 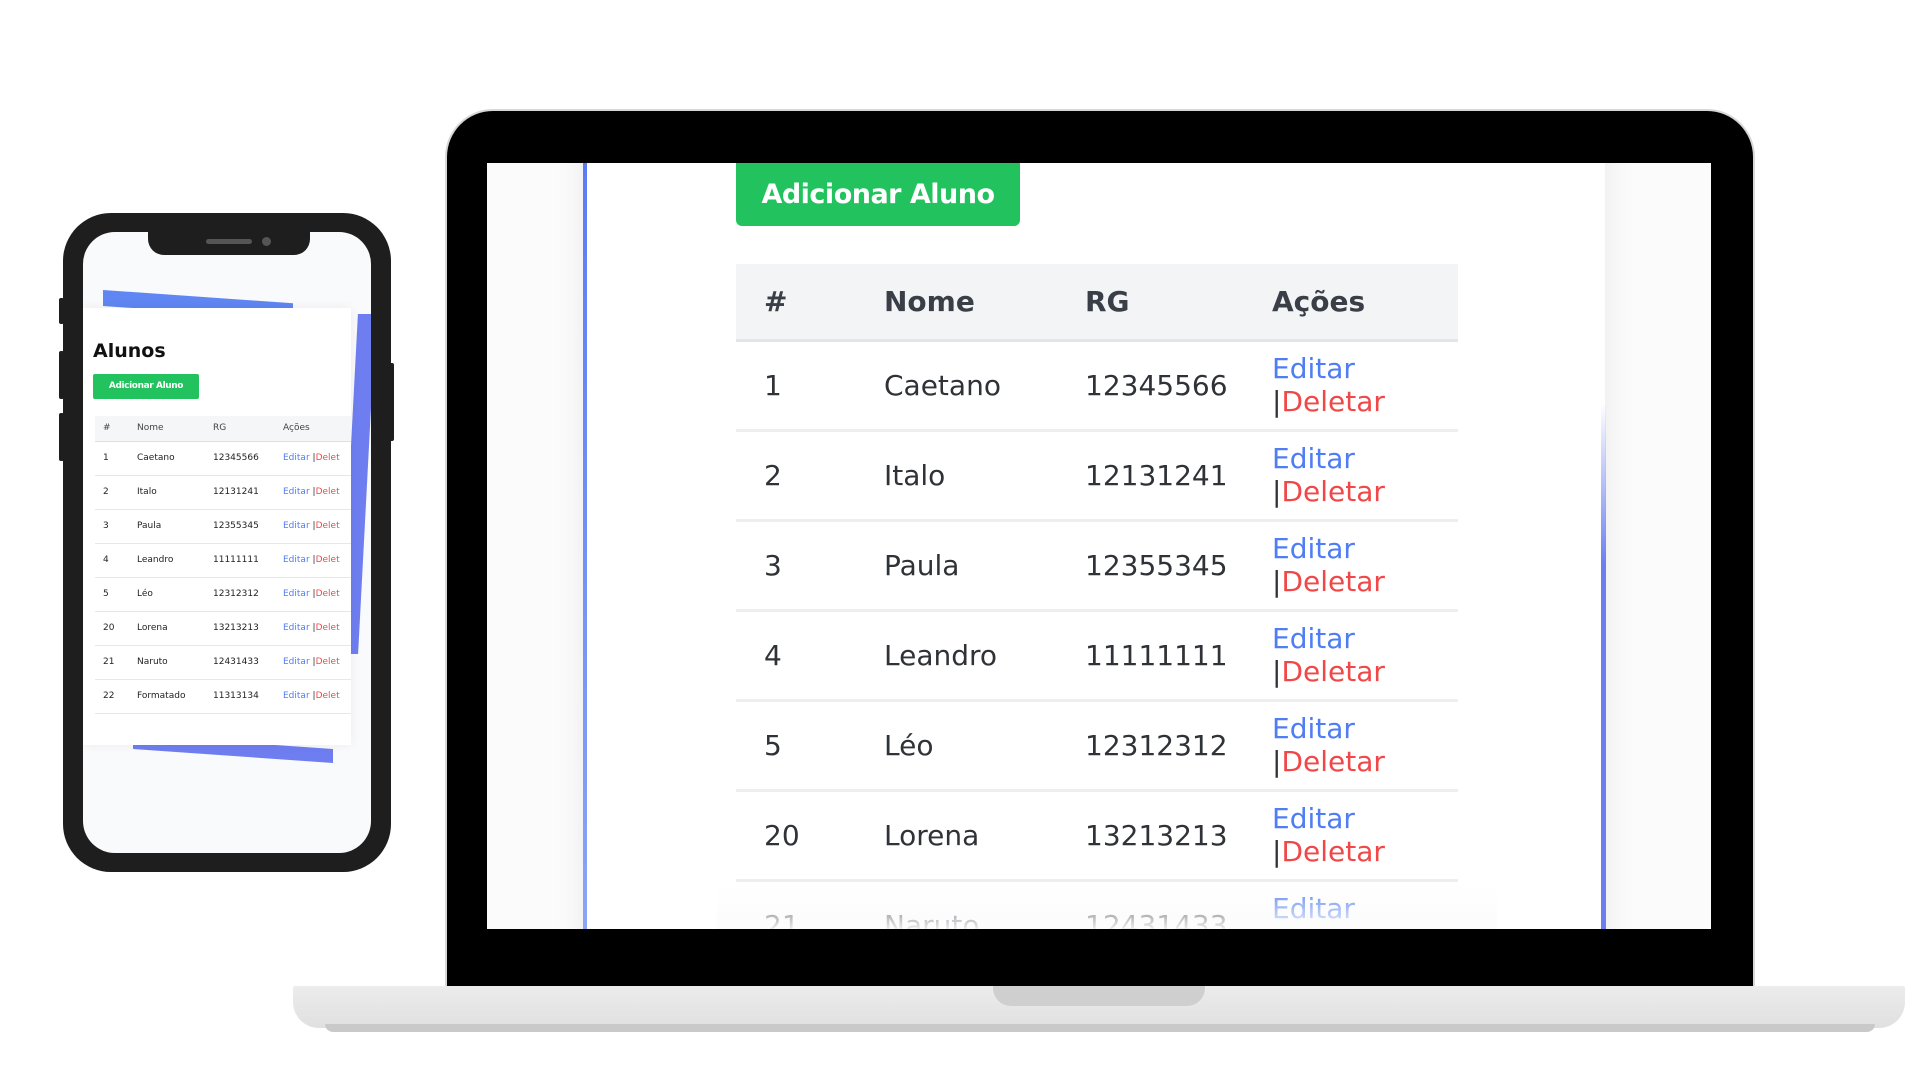 I want to click on speaker-icon, so click(x=229, y=241).